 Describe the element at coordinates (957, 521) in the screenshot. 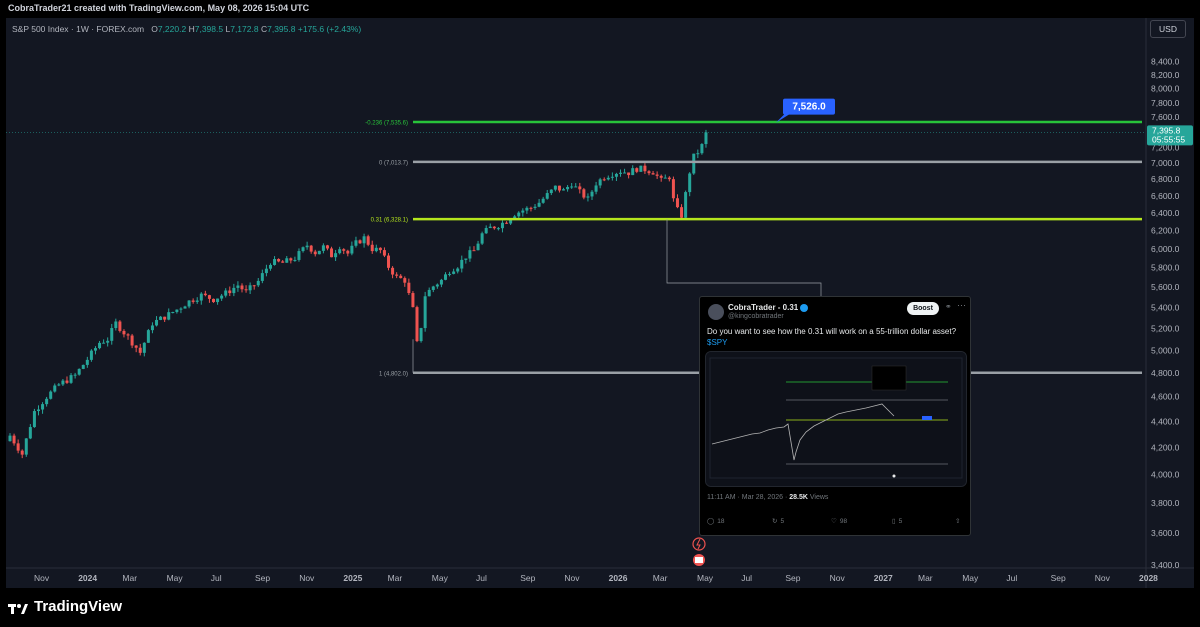

I see `share-button: ⇧` at that location.